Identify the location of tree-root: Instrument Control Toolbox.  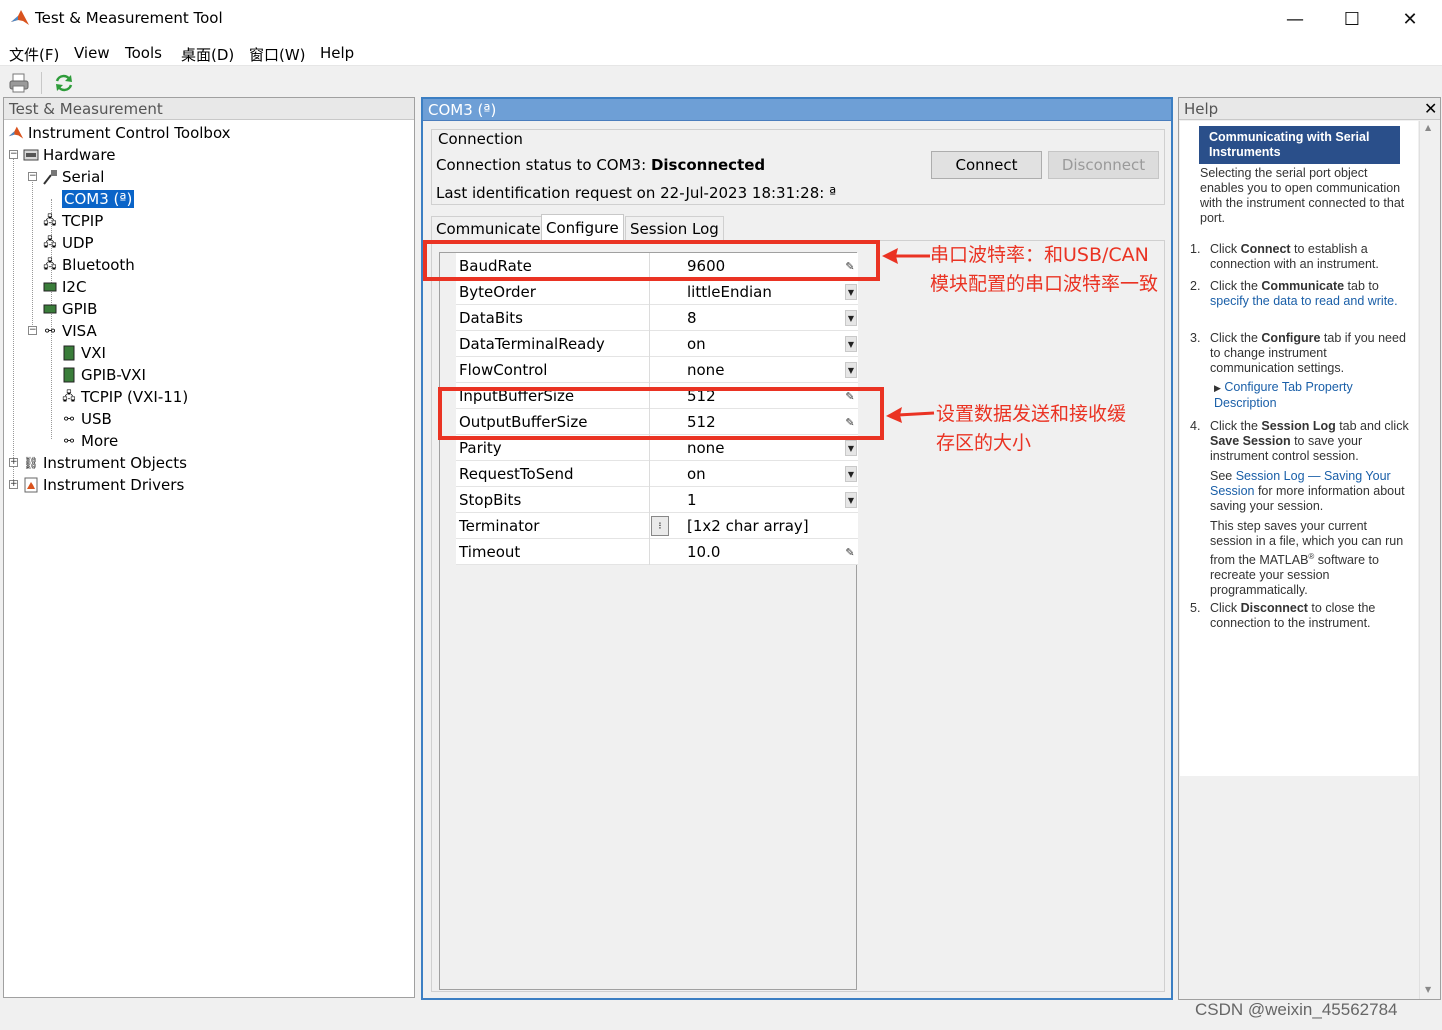
(119, 133).